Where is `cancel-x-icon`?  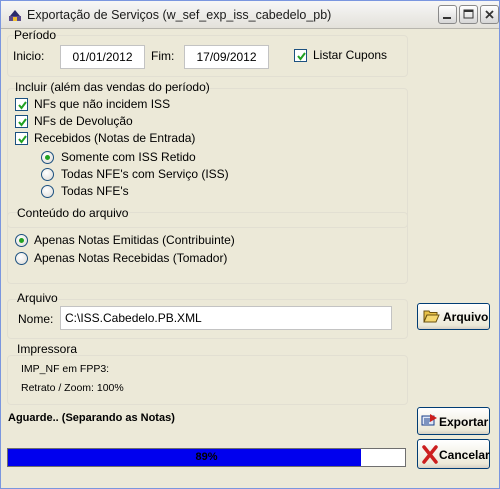
cancel-x-icon is located at coordinates (430, 454).